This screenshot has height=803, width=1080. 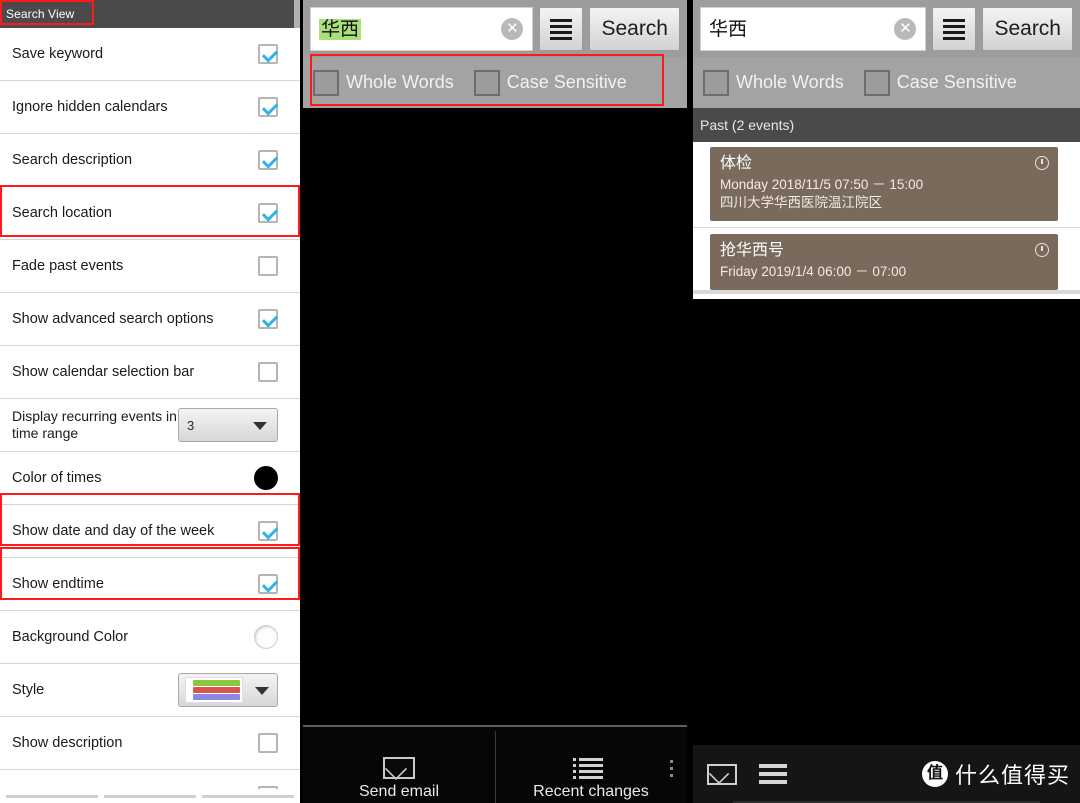 I want to click on checkbox-fade-past-events, so click(x=268, y=266).